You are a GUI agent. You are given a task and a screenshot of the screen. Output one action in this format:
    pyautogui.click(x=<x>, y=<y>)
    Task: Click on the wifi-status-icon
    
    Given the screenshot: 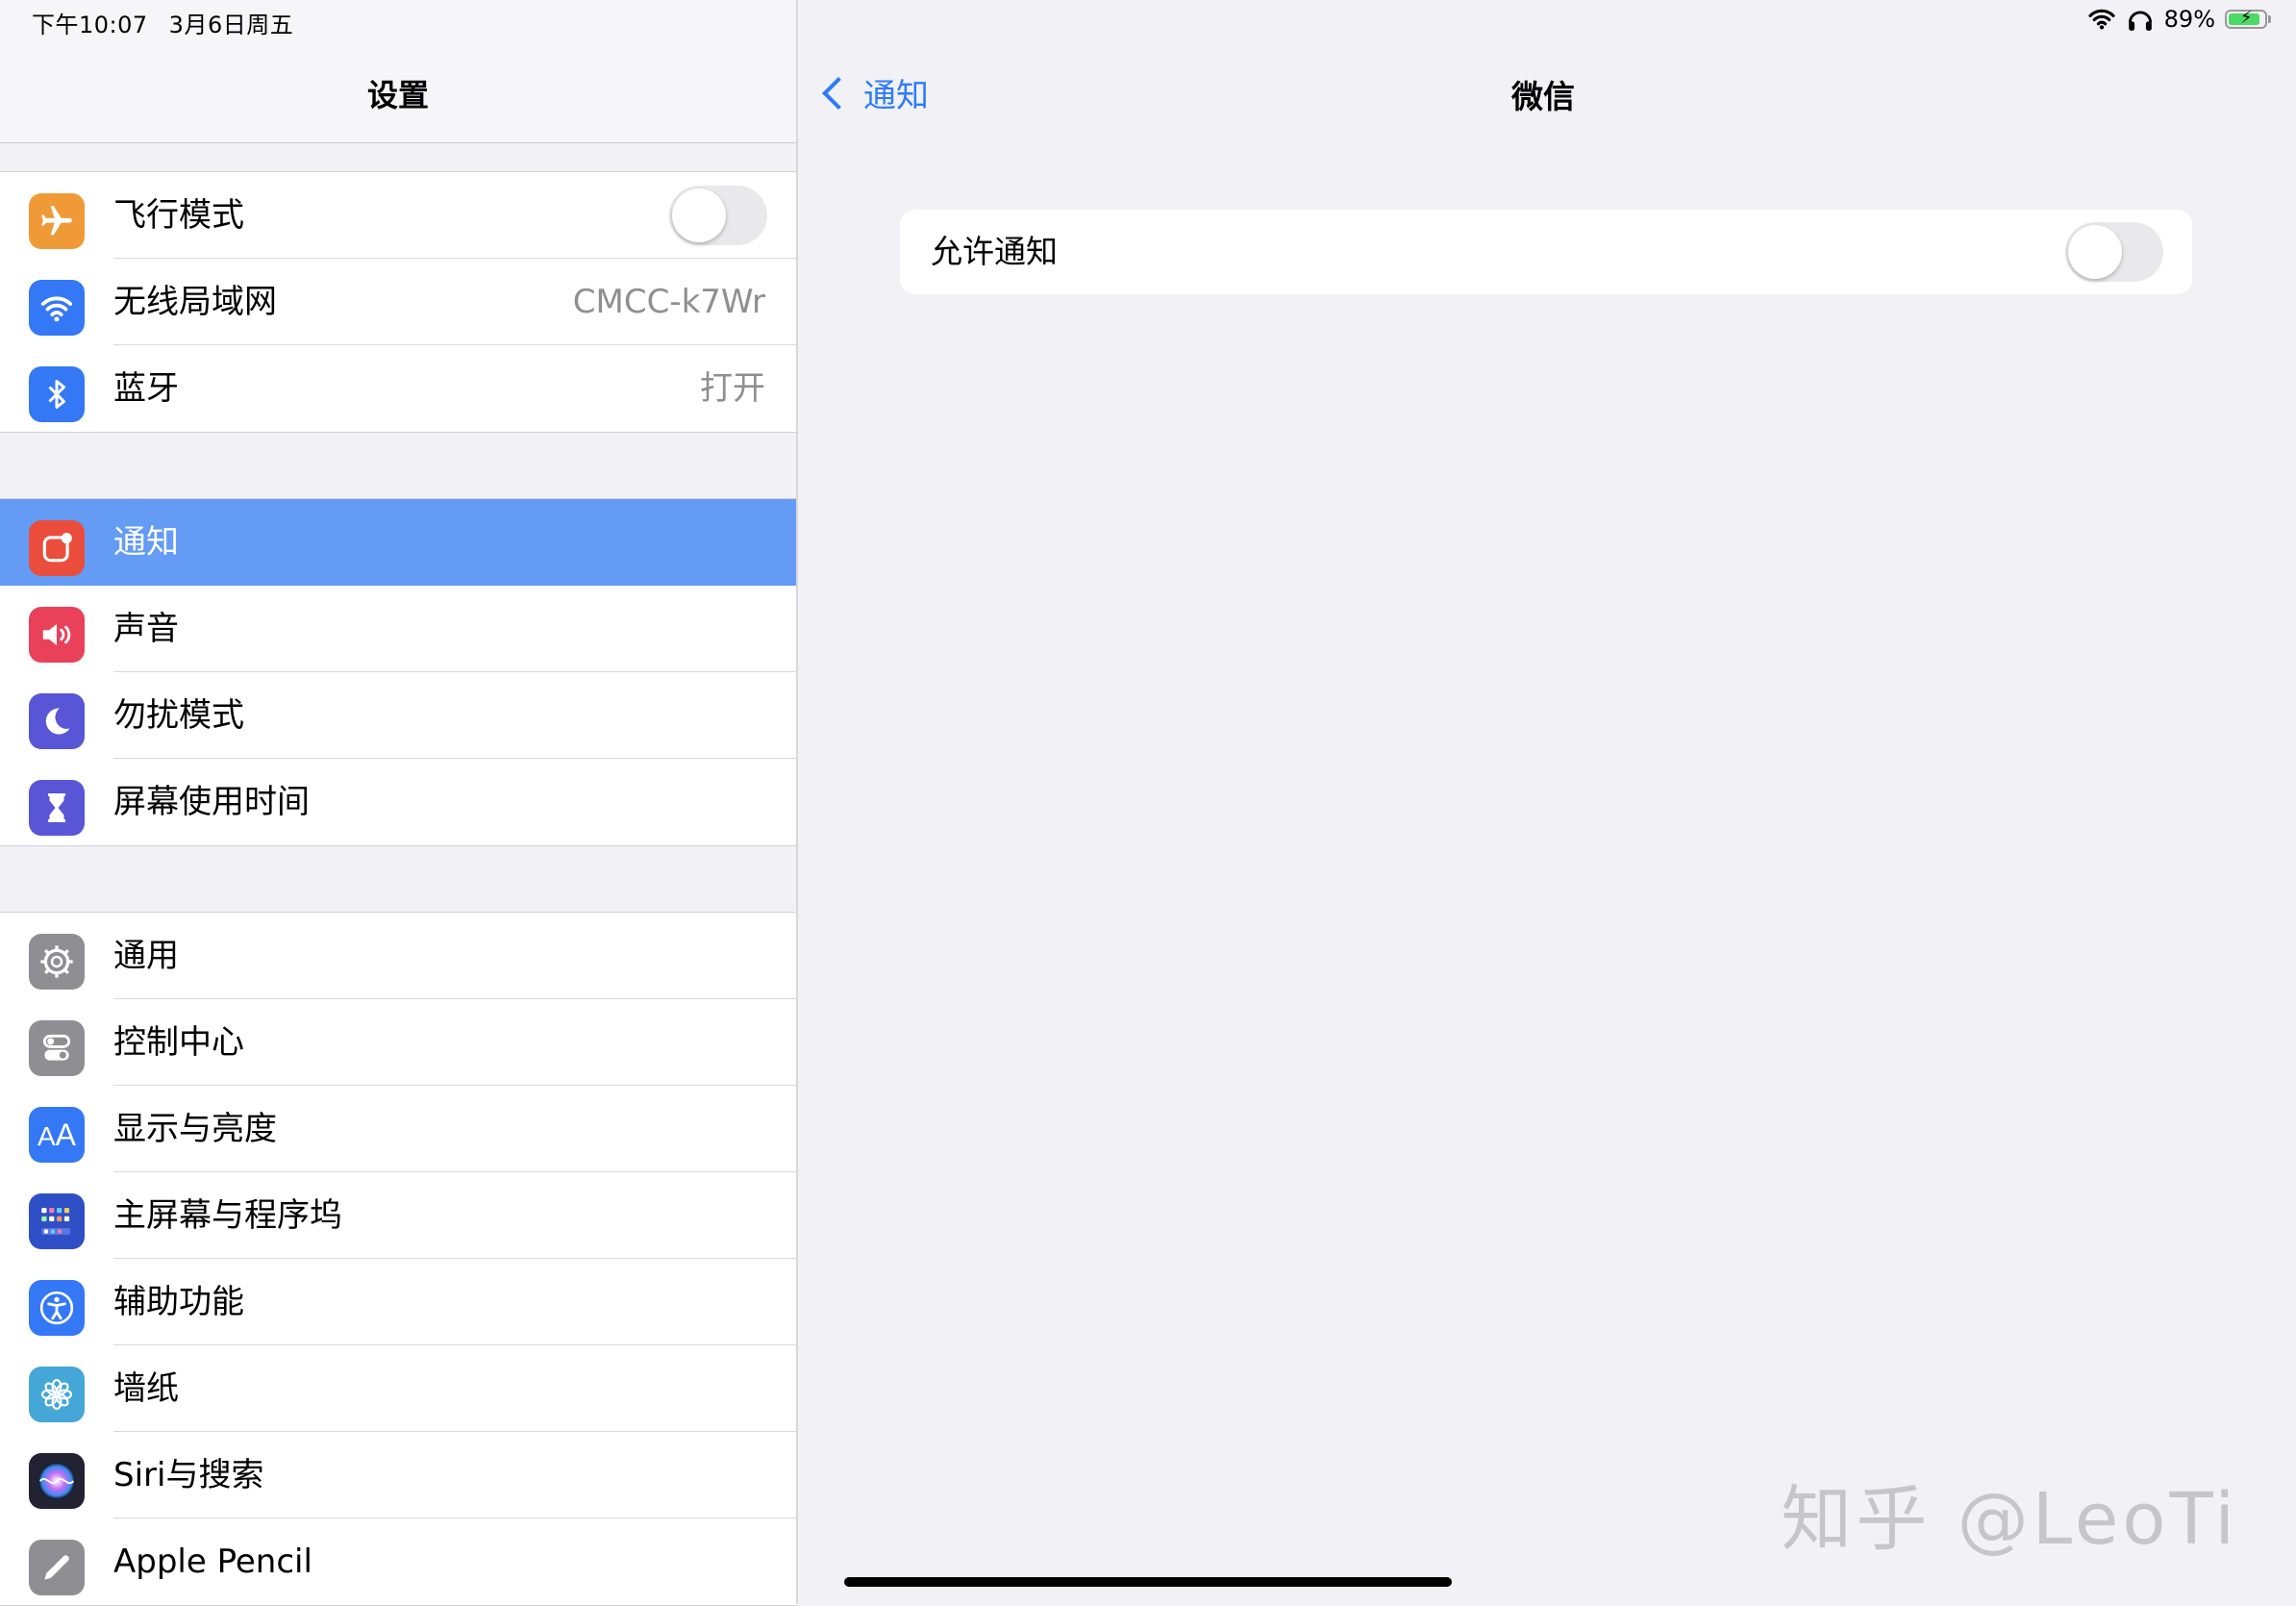 What is the action you would take?
    pyautogui.click(x=2101, y=19)
    